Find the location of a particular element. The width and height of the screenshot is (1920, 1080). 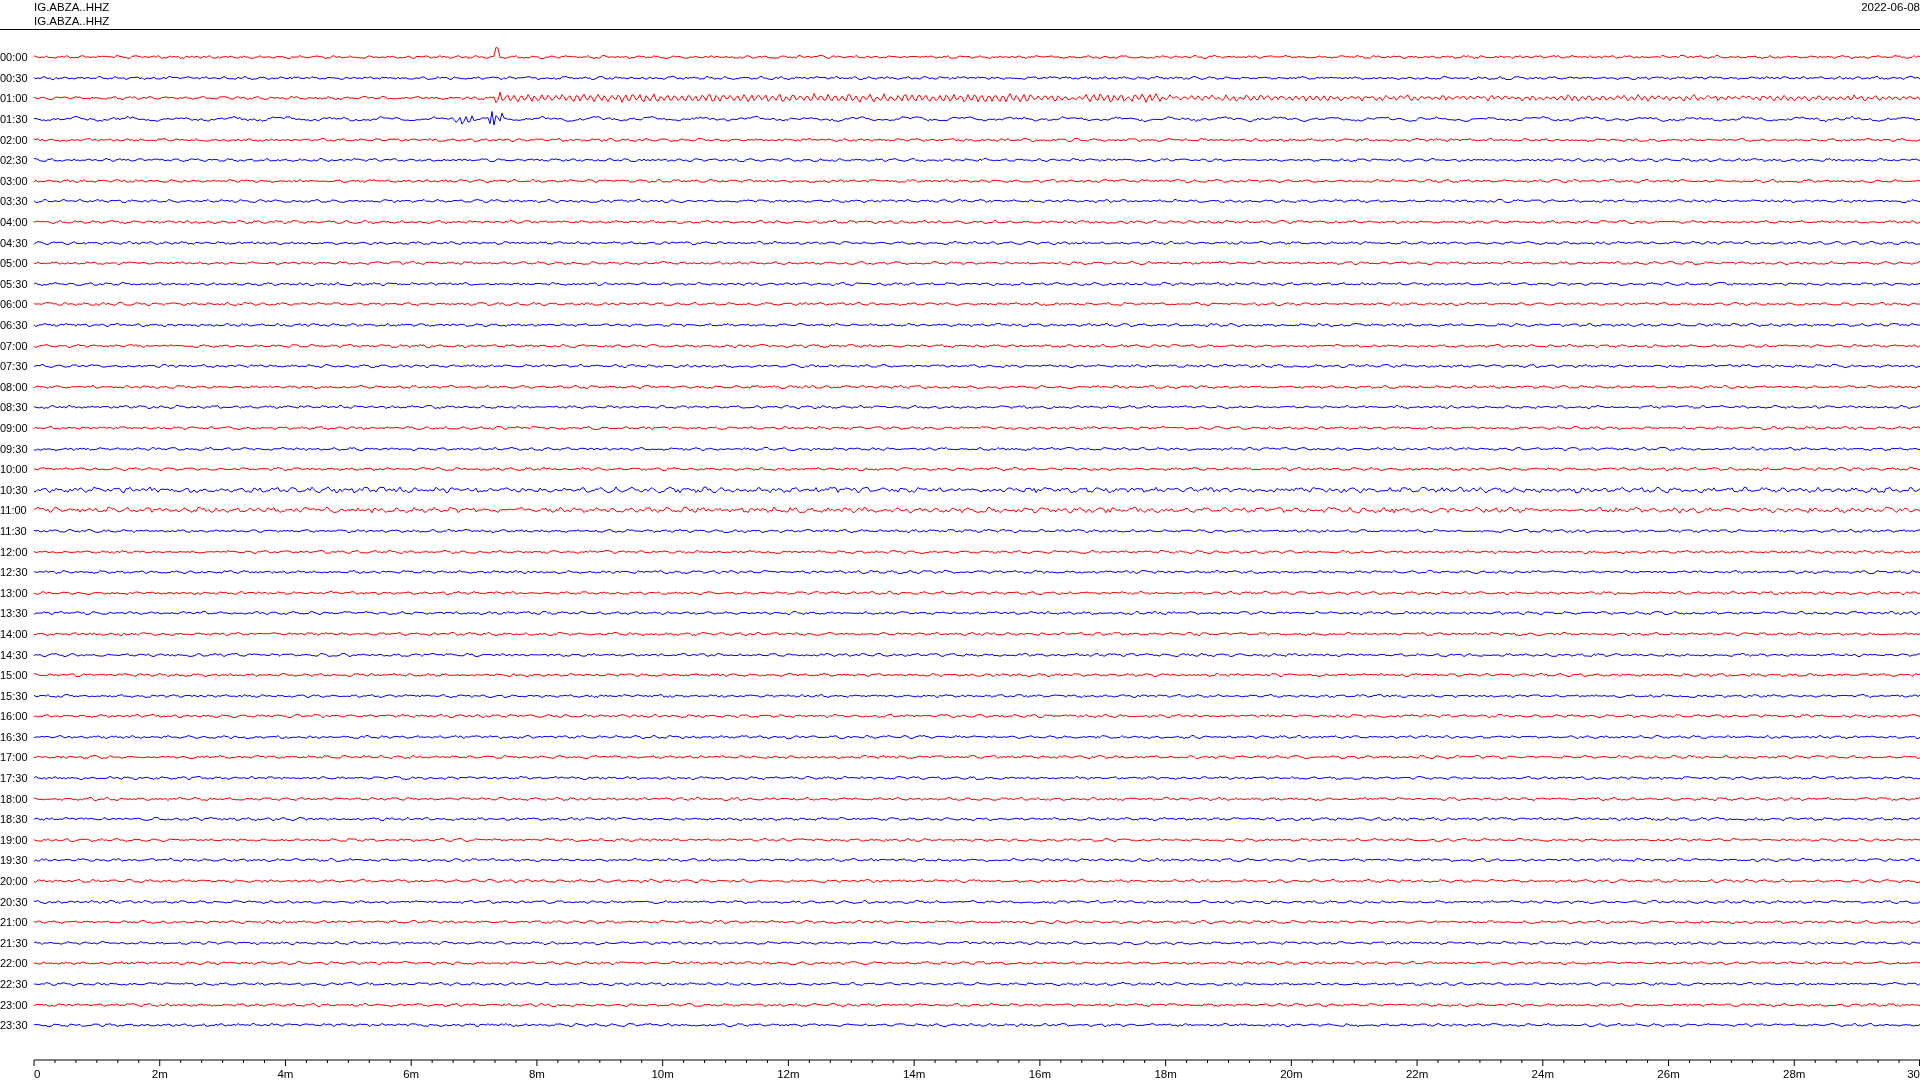

row-time-label: 03:30 is located at coordinates (14, 201).